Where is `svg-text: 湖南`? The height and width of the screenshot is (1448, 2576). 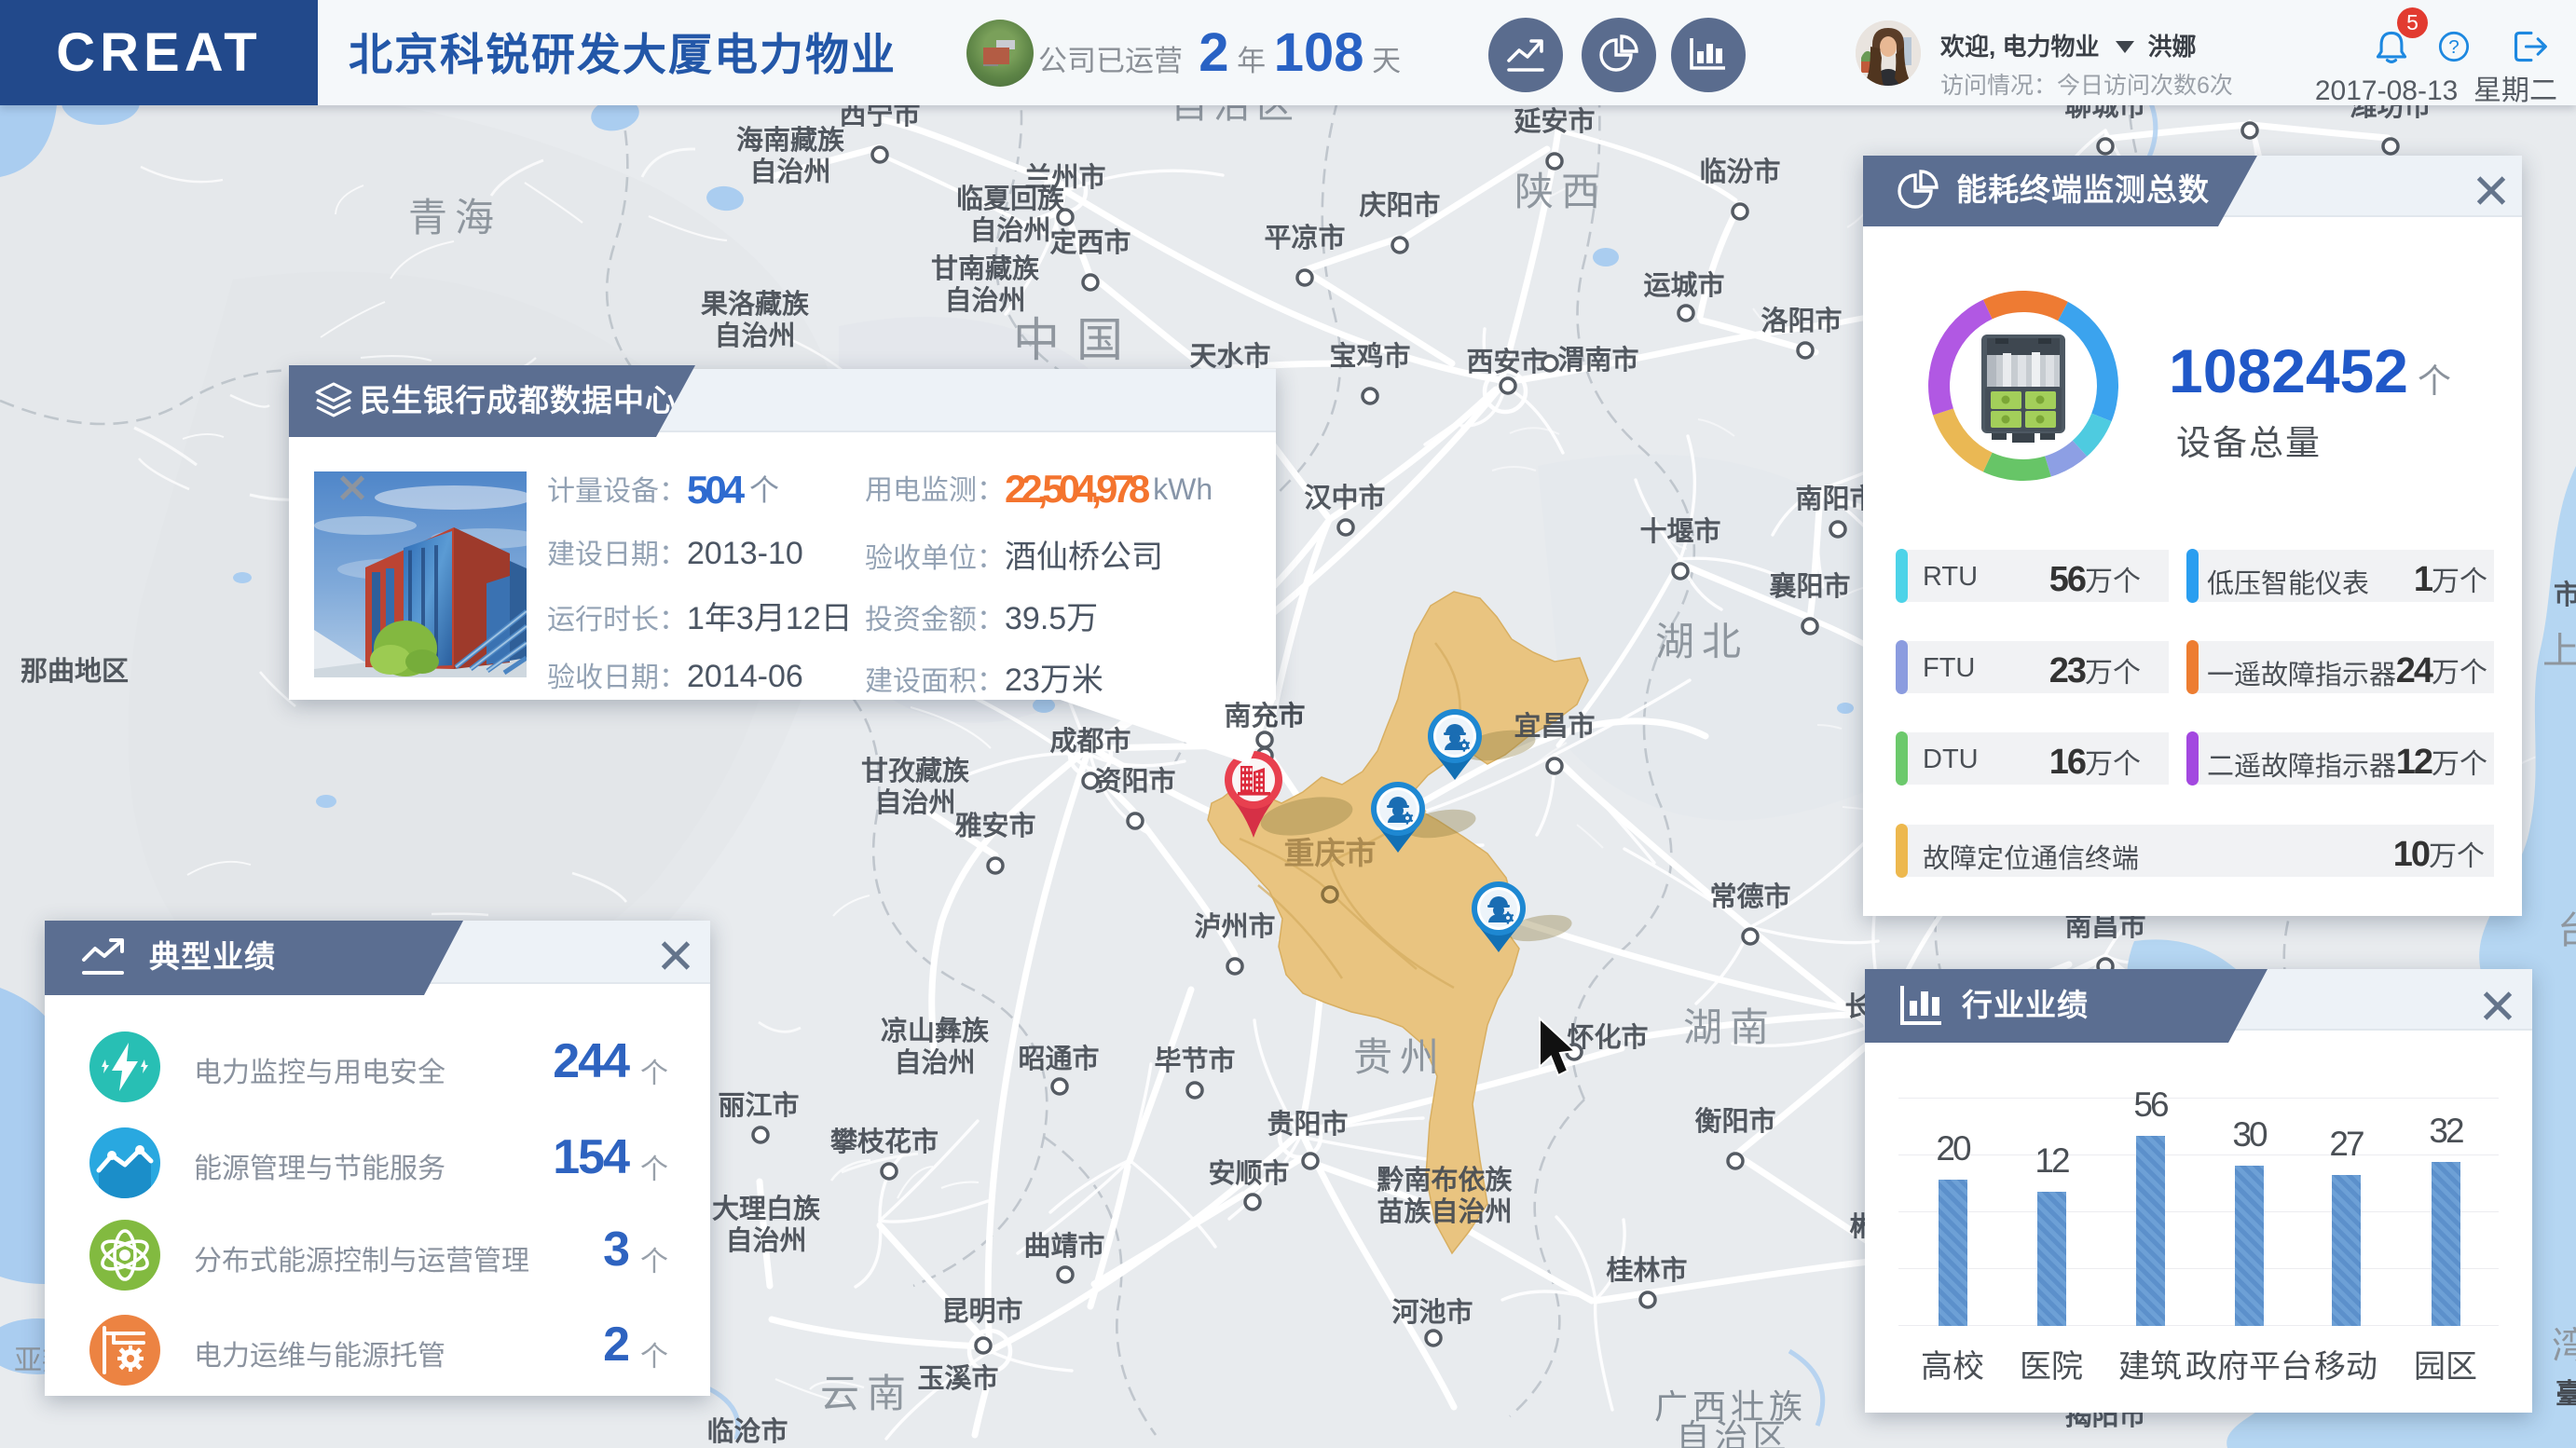 svg-text: 湖南 is located at coordinates (1729, 1027).